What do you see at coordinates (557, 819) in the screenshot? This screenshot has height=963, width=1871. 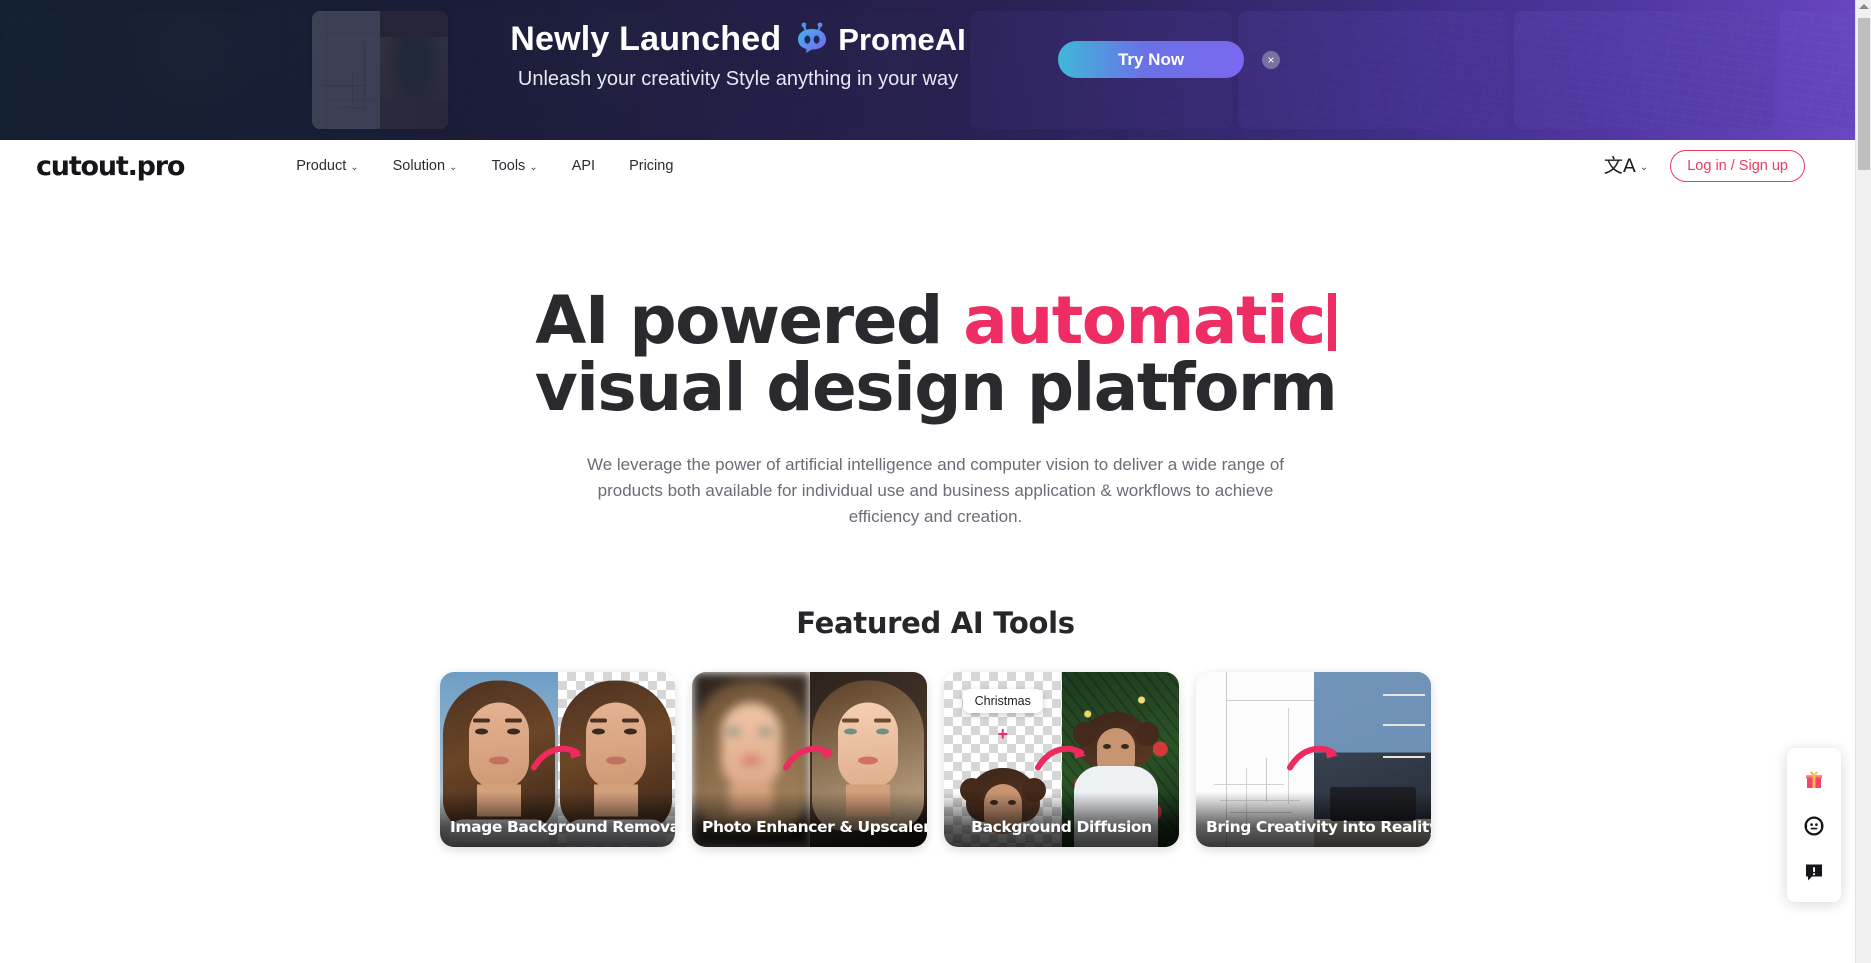 I see `tool-card-label: Image Background Removal` at bounding box center [557, 819].